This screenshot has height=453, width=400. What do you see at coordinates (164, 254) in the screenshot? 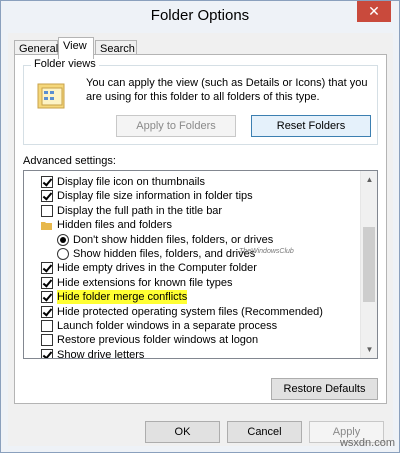
I see `setting-label: Show hidden files, folders, and drives` at bounding box center [164, 254].